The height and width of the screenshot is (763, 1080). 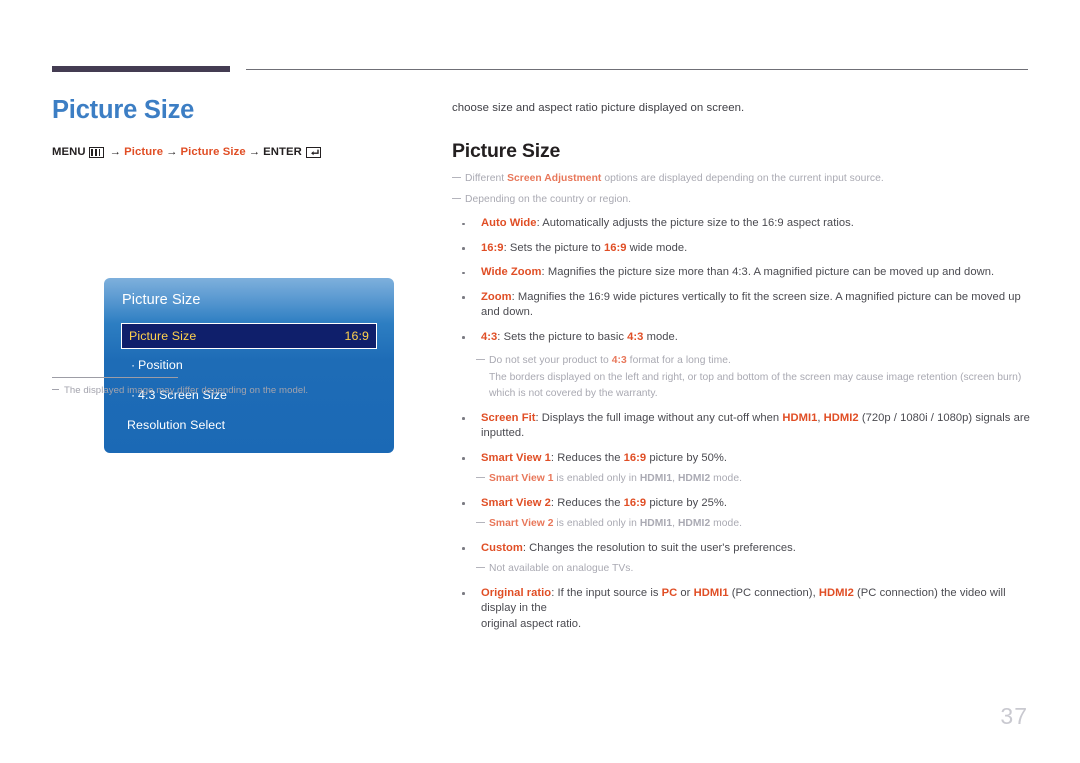 What do you see at coordinates (596, 523) in the screenshot?
I see `note-sv2-mid: is enabled only in` at bounding box center [596, 523].